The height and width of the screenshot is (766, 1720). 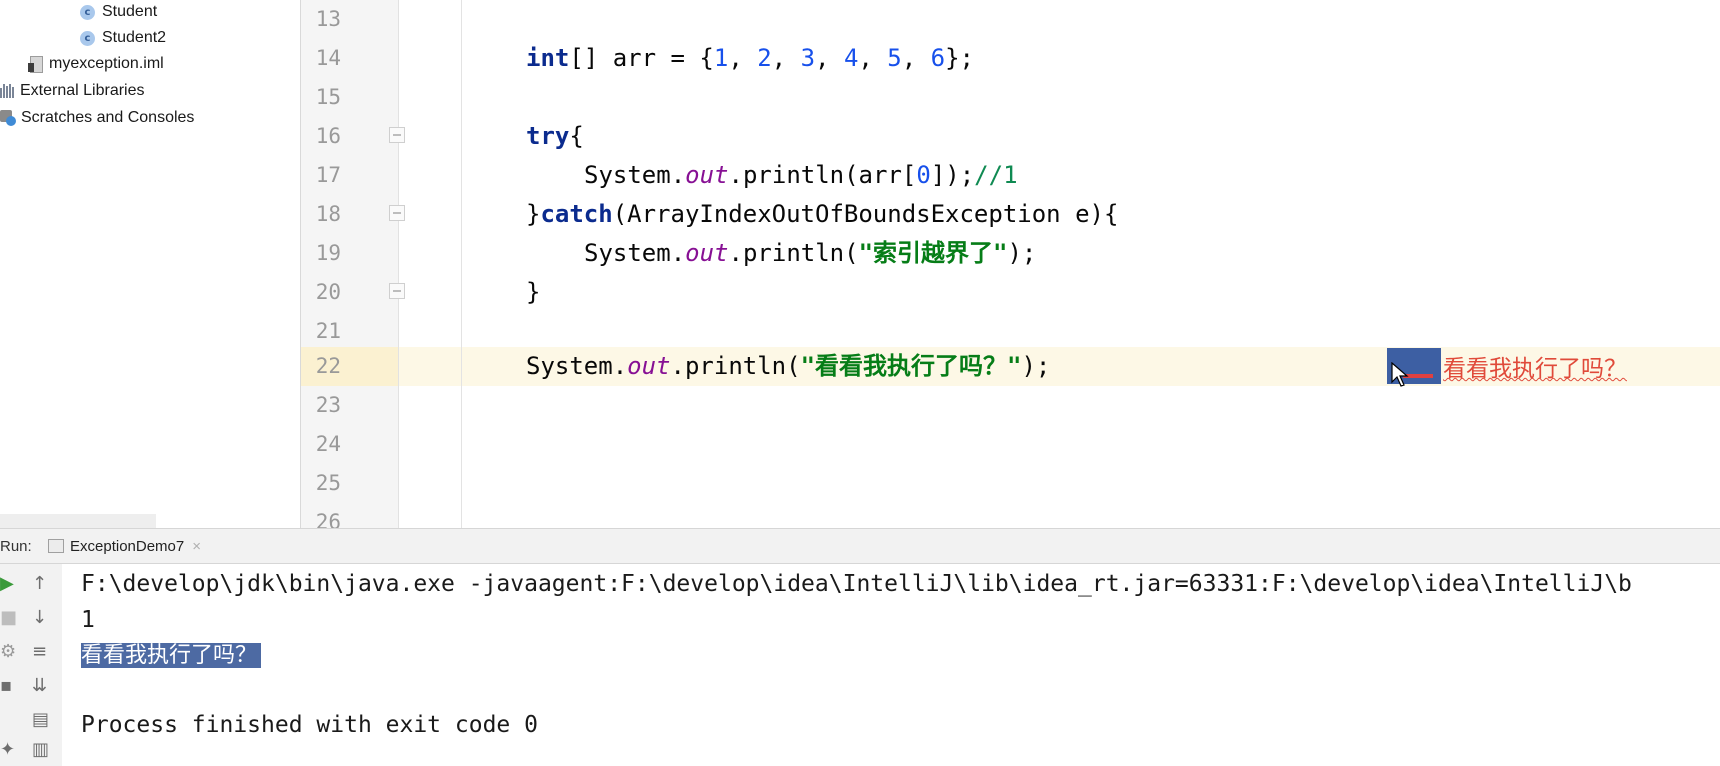 I want to click on code-line-22: System.out.println("看看我执行了吗？");, so click(x=788, y=366).